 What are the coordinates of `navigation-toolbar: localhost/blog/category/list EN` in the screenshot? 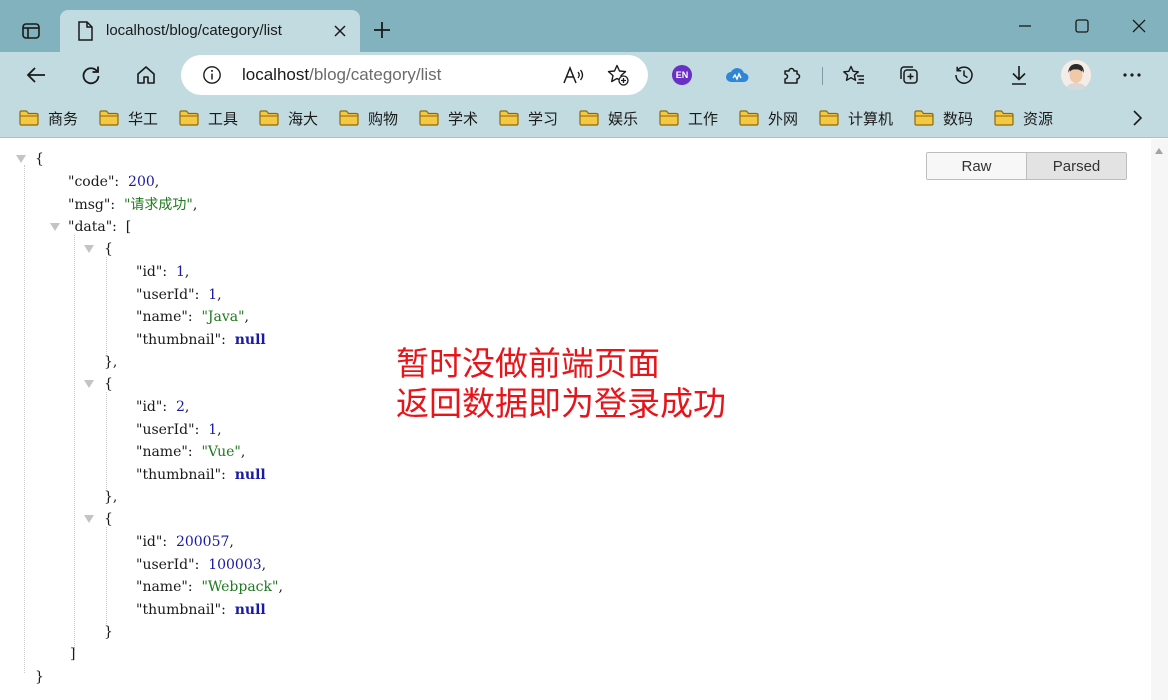 It's located at (584, 75).